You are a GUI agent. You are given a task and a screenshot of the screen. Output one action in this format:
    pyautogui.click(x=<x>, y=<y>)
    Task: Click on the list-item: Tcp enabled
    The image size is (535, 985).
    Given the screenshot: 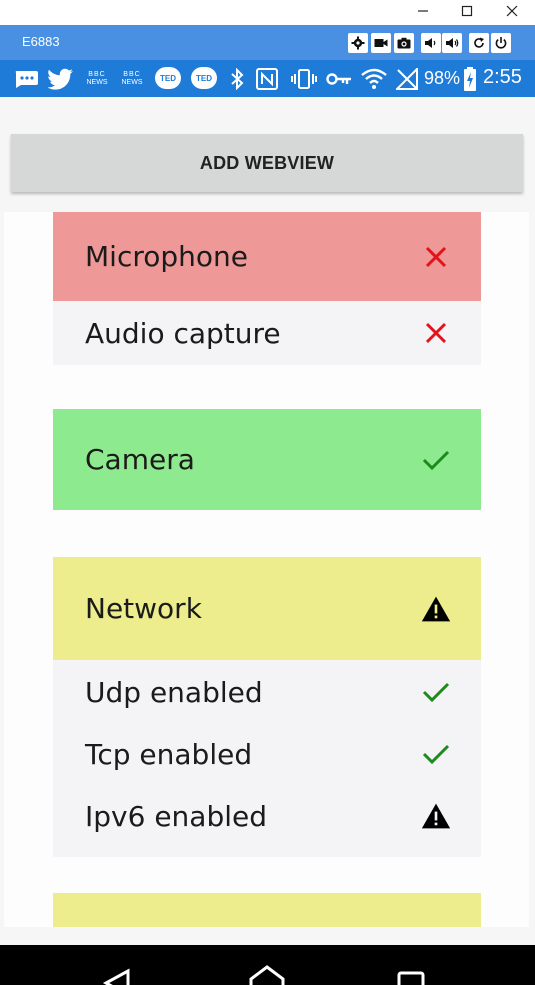 What is the action you would take?
    pyautogui.click(x=267, y=754)
    